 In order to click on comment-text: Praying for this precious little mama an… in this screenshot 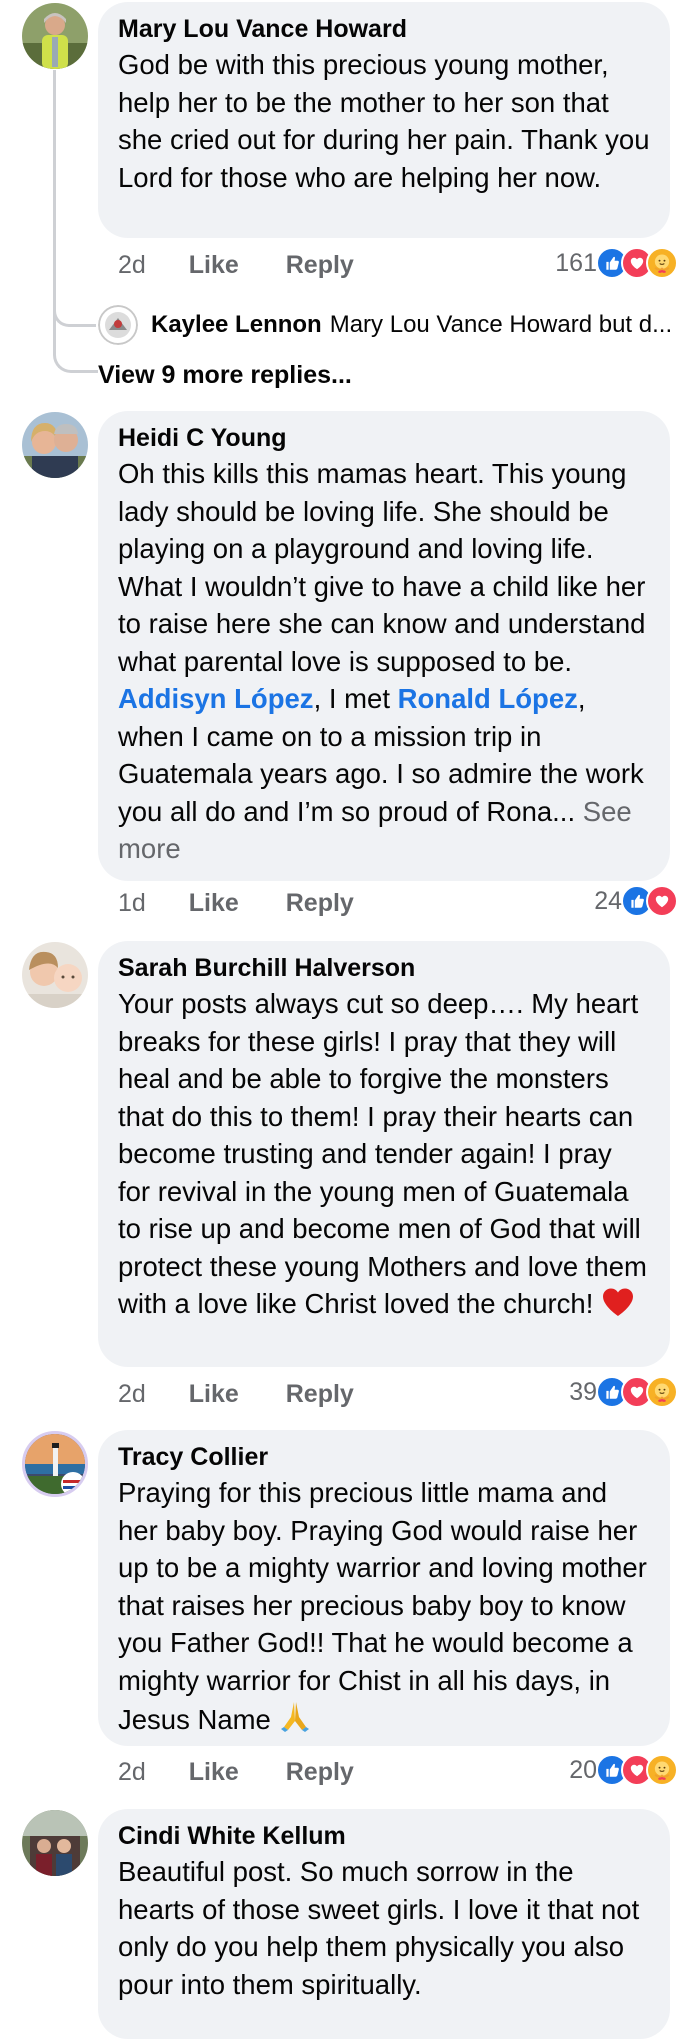, I will do `click(384, 1608)`.